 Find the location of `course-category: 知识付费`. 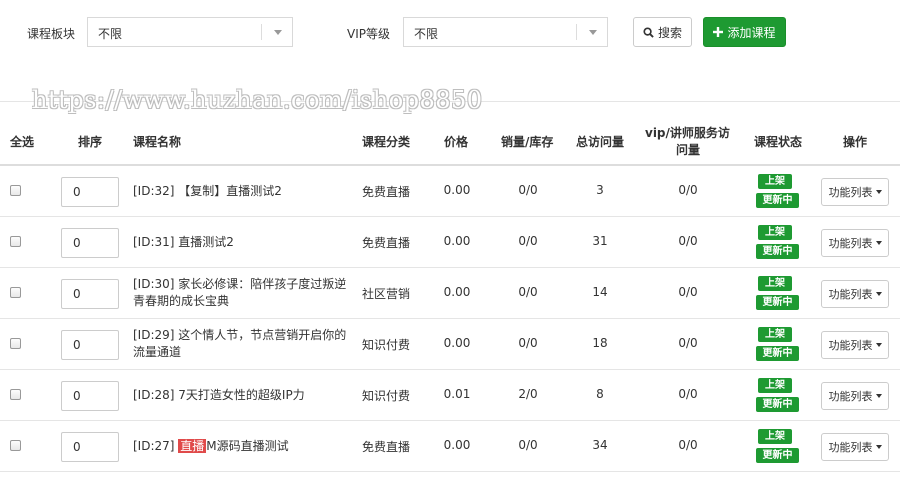

course-category: 知识付费 is located at coordinates (386, 345).